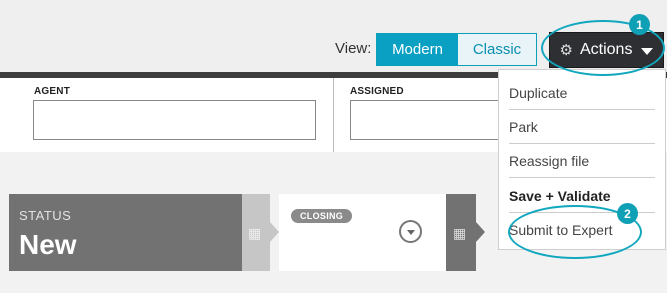 This screenshot has width=667, height=293. Describe the element at coordinates (45, 215) in the screenshot. I see `status-label: STATUS` at that location.